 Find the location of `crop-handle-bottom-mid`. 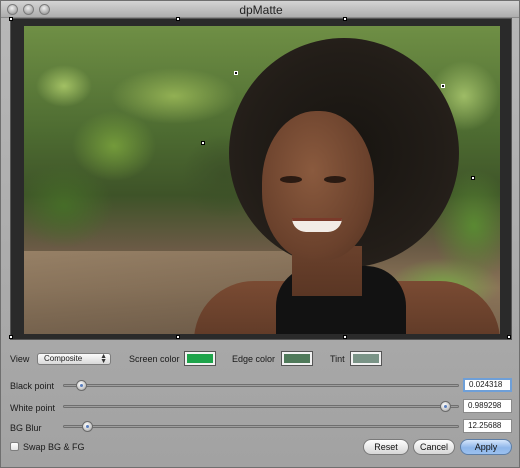

crop-handle-bottom-mid is located at coordinates (345, 337).